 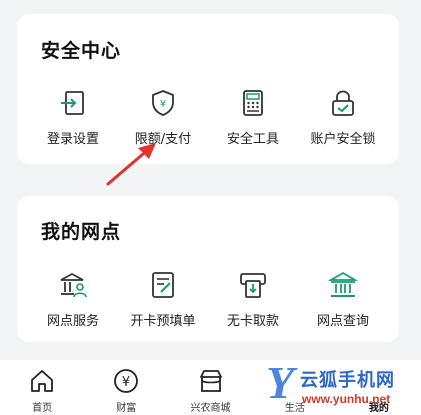 I want to click on account-lock-label: 账户安全锁, so click(x=343, y=139).